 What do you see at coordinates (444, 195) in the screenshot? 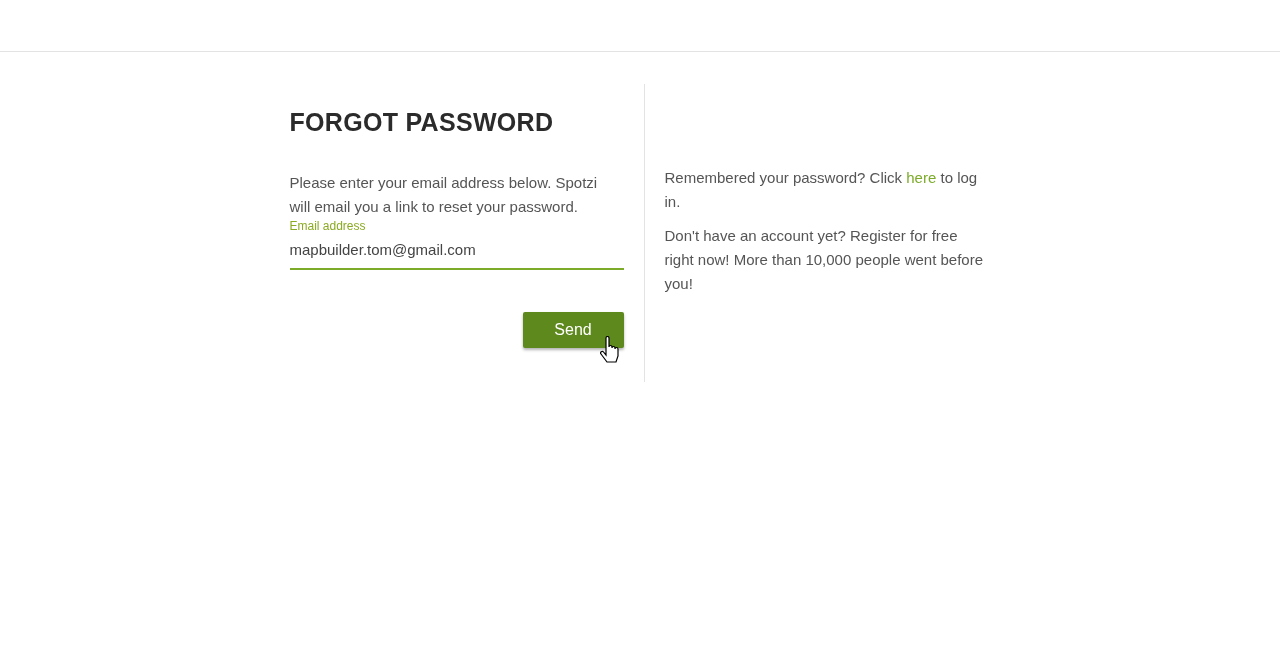
I see `instructions-text: Please enter your email address below. Spotzi will email you a link to reset your password.` at bounding box center [444, 195].